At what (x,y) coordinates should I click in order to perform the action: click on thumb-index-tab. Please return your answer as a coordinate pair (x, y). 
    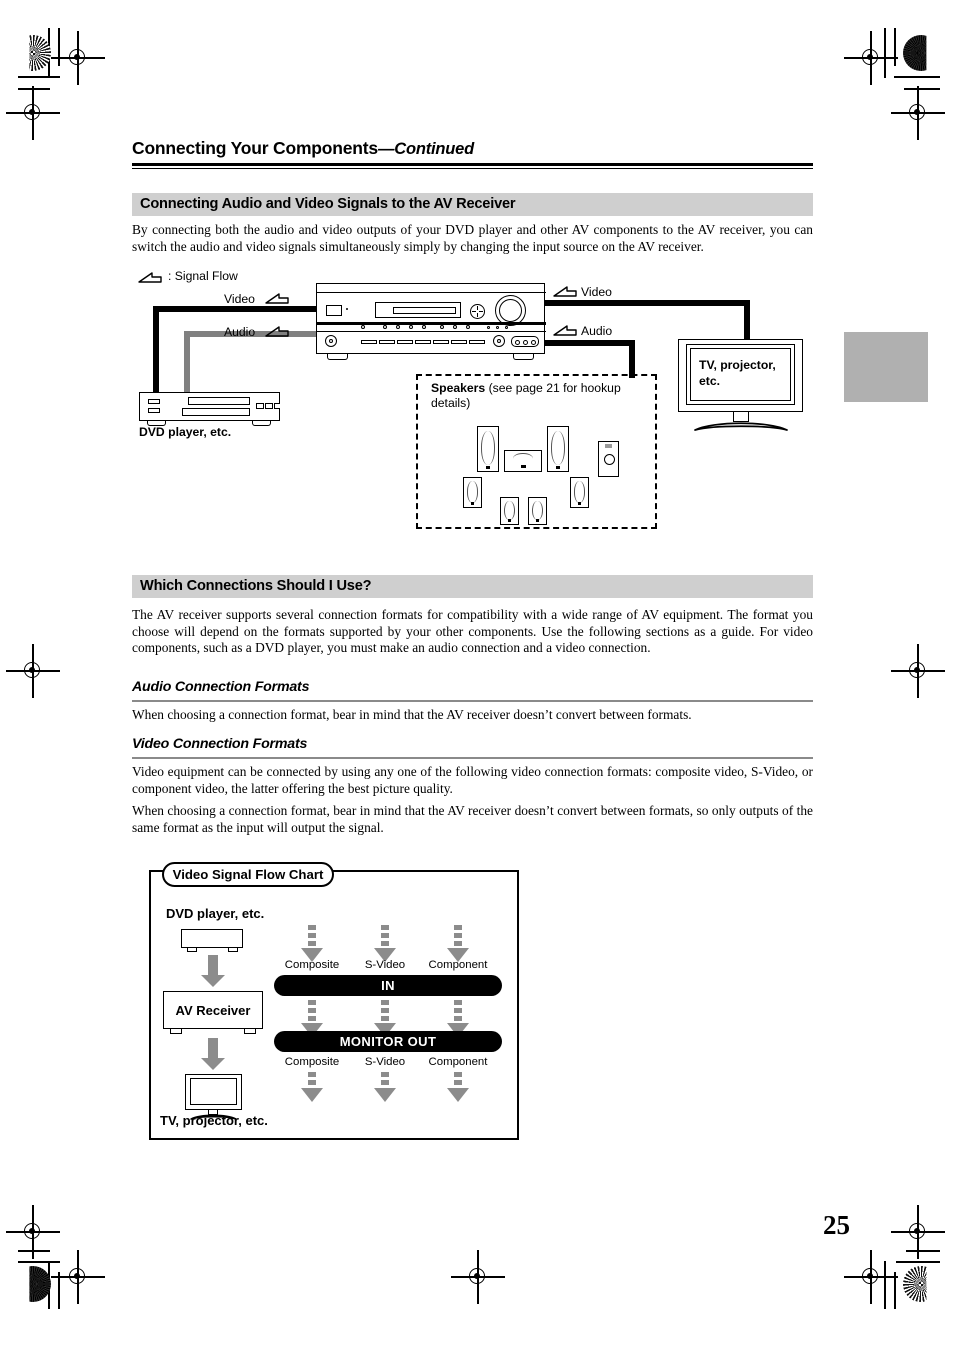
    Looking at the image, I should click on (886, 367).